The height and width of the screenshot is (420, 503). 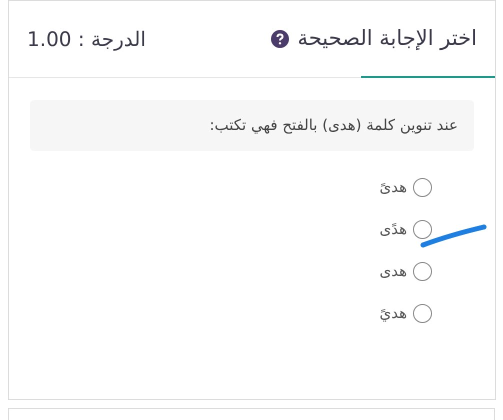 What do you see at coordinates (393, 313) in the screenshot?
I see `option-label: هديً` at bounding box center [393, 313].